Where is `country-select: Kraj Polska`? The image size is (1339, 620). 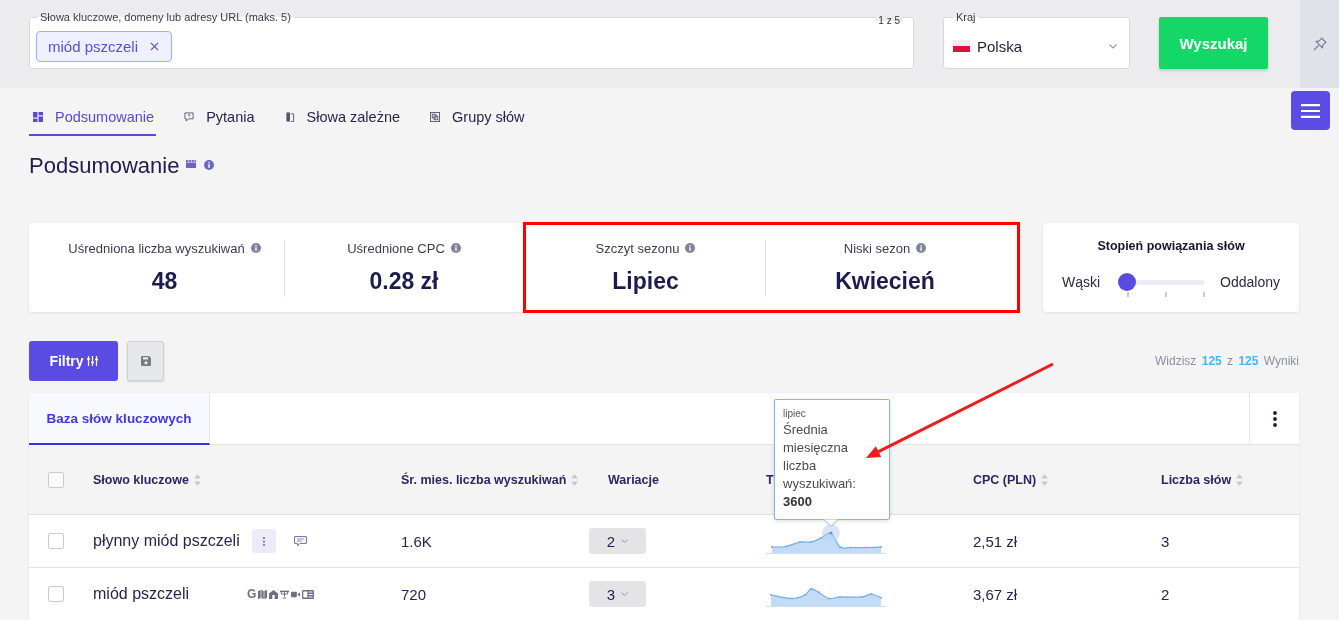
country-select: Kraj Polska is located at coordinates (1036, 40).